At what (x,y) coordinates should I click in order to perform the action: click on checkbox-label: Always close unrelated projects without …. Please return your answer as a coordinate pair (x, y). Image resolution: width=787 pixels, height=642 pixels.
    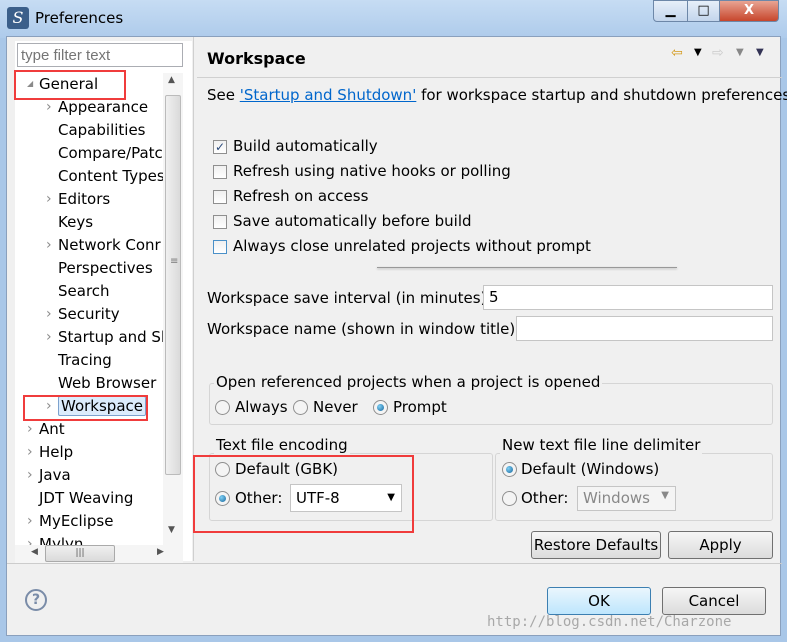
    Looking at the image, I should click on (412, 246).